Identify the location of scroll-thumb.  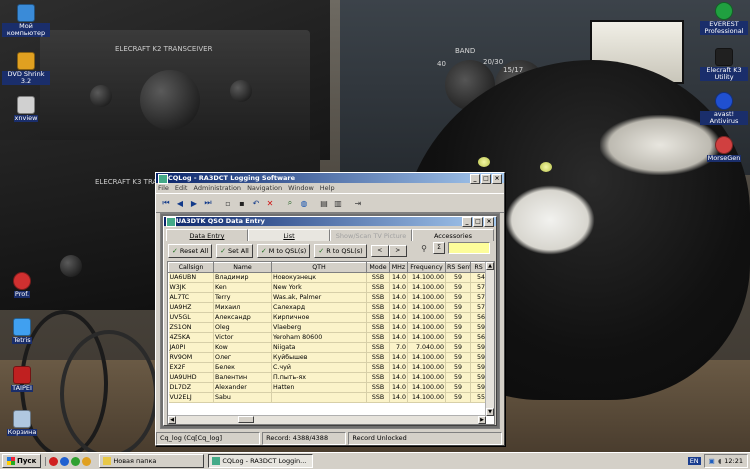
(246, 419).